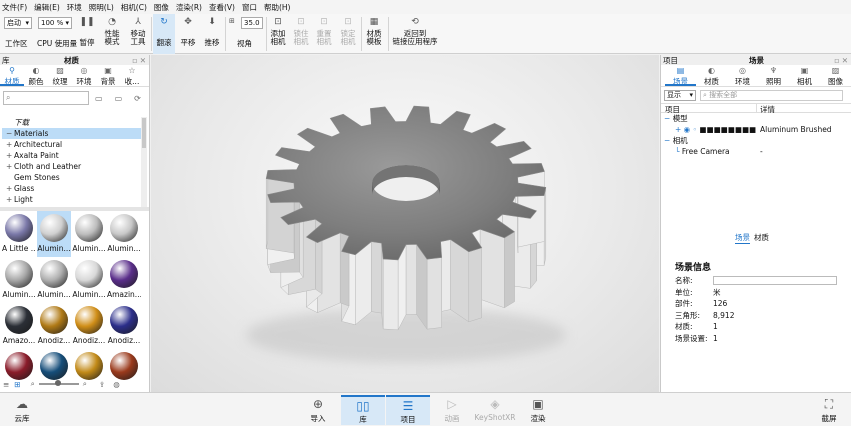 Image resolution: width=851 pixels, height=426 pixels. I want to click on project-button: ☰ 项目, so click(408, 410).